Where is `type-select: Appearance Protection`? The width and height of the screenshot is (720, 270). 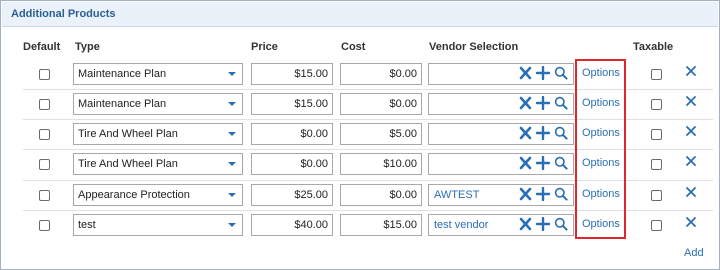 type-select: Appearance Protection is located at coordinates (158, 195).